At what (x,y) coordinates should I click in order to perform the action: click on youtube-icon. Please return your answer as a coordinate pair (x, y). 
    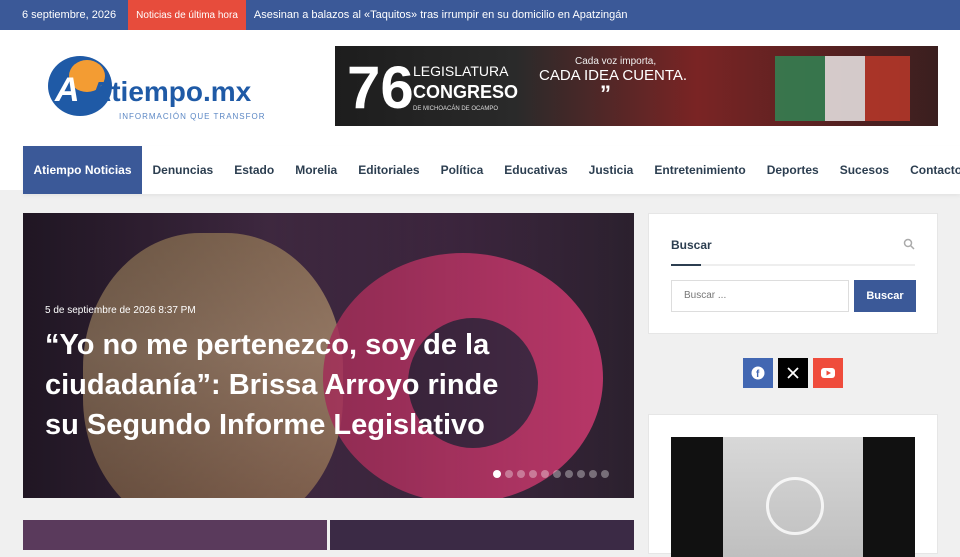
    Looking at the image, I should click on (828, 373).